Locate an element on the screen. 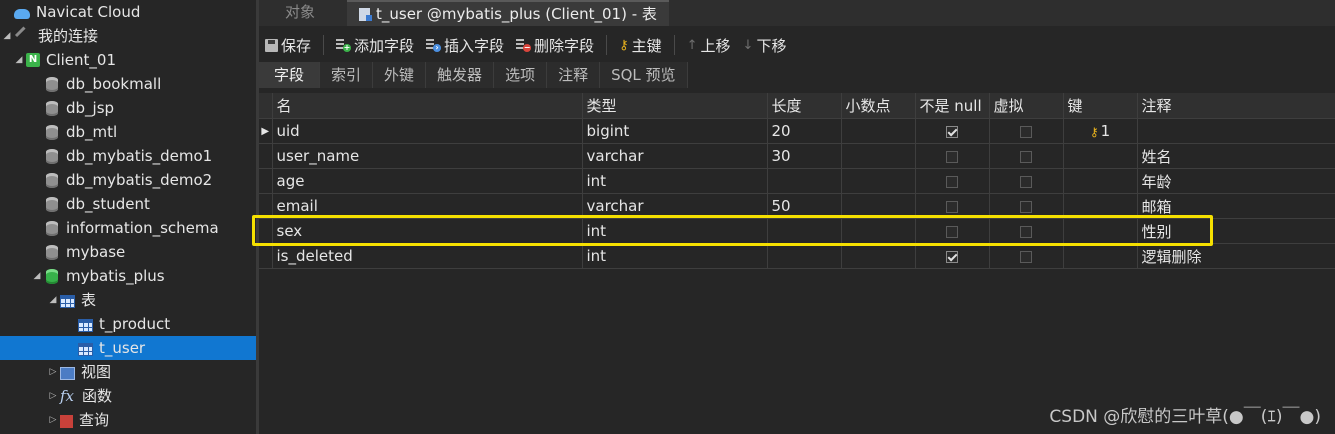 This screenshot has width=1335, height=434. cell-name: email is located at coordinates (427, 206).